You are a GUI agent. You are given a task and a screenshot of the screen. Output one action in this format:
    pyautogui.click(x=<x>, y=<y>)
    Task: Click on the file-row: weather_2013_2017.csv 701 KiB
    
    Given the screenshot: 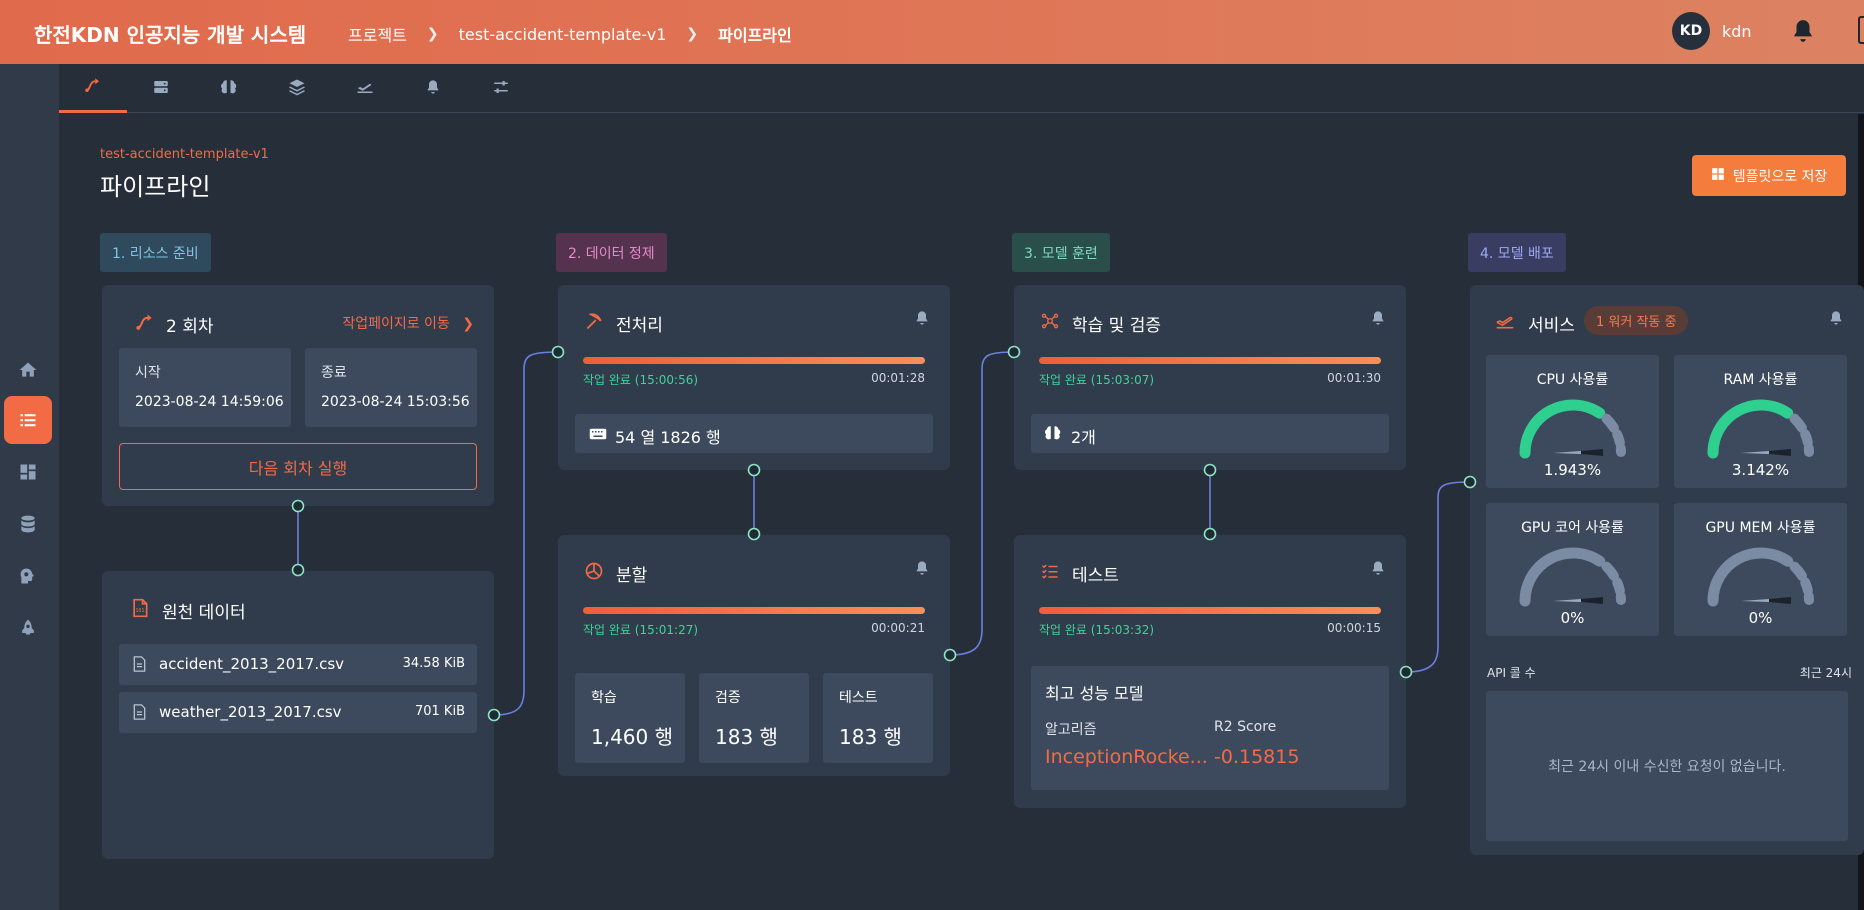 What is the action you would take?
    pyautogui.click(x=298, y=712)
    